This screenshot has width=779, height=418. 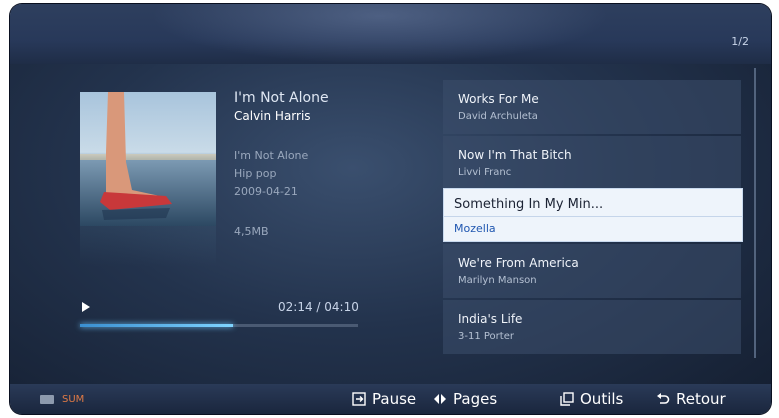 What do you see at coordinates (359, 399) in the screenshot?
I see `pause-key-icon` at bounding box center [359, 399].